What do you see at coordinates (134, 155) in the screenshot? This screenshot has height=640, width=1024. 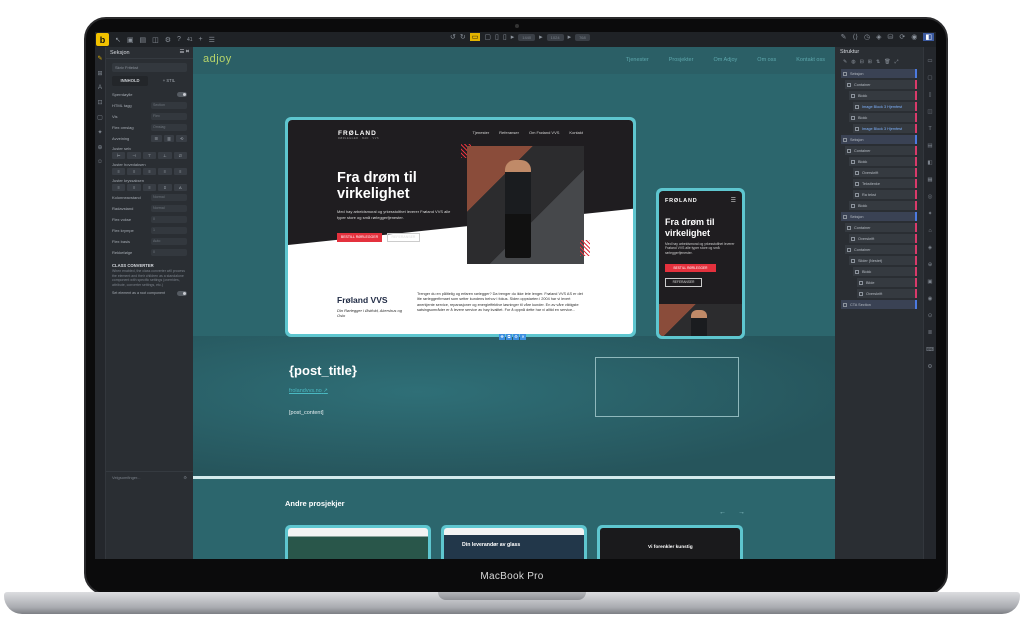 I see `align-center-icon: ⊣` at bounding box center [134, 155].